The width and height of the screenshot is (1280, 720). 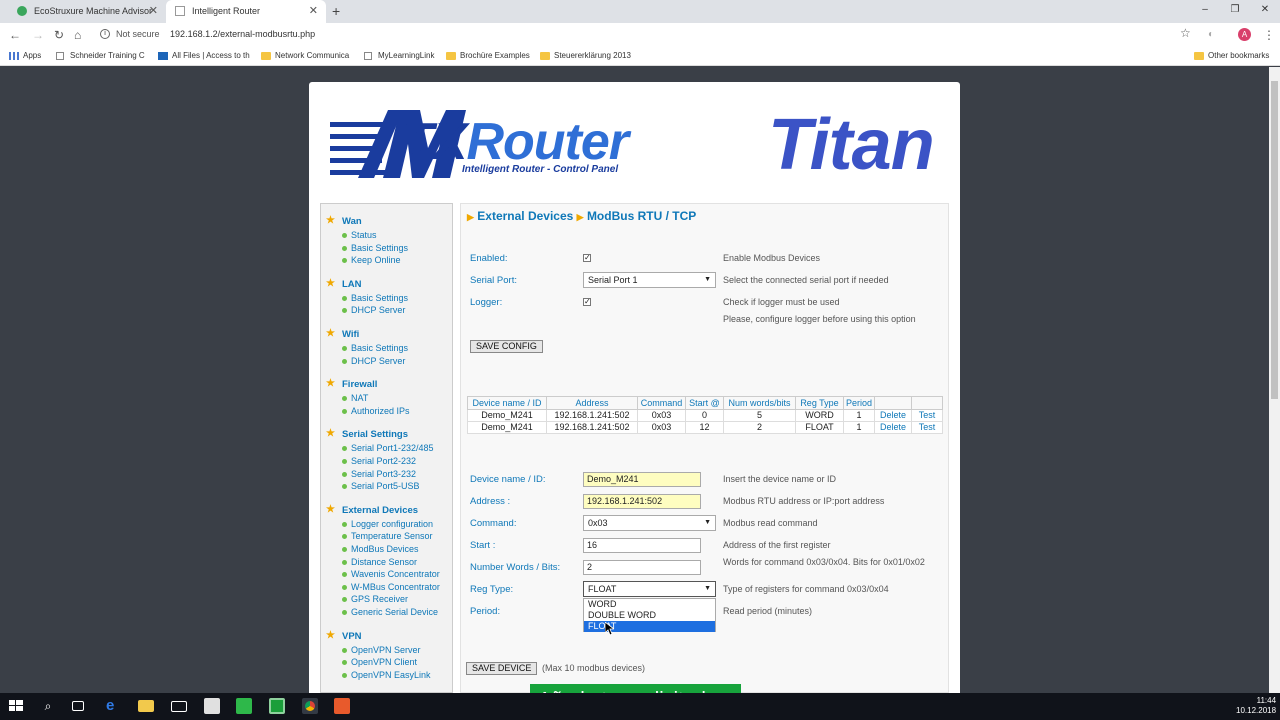 I want to click on reg-type-select: FLOAT ▼, so click(x=649, y=589).